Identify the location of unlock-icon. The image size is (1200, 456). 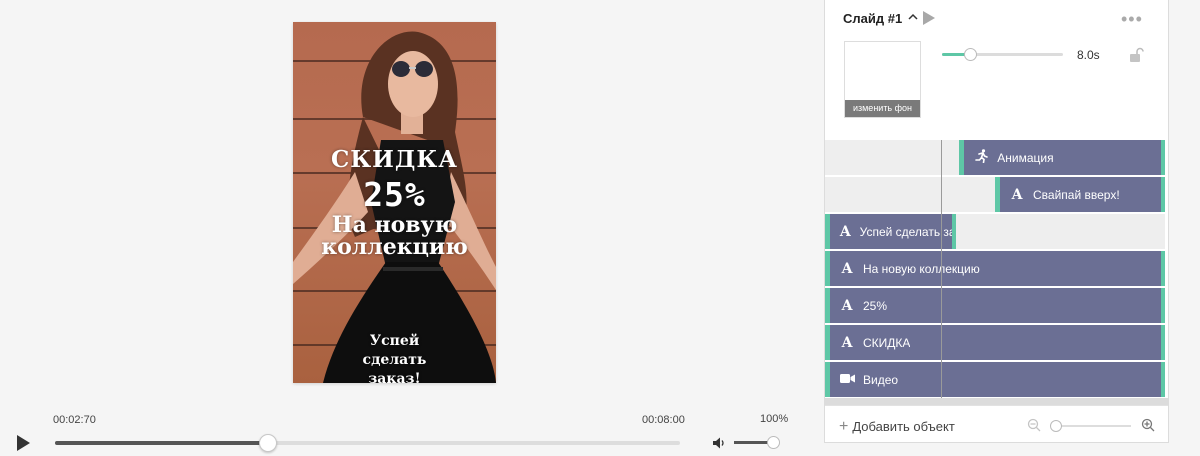
(1136, 55).